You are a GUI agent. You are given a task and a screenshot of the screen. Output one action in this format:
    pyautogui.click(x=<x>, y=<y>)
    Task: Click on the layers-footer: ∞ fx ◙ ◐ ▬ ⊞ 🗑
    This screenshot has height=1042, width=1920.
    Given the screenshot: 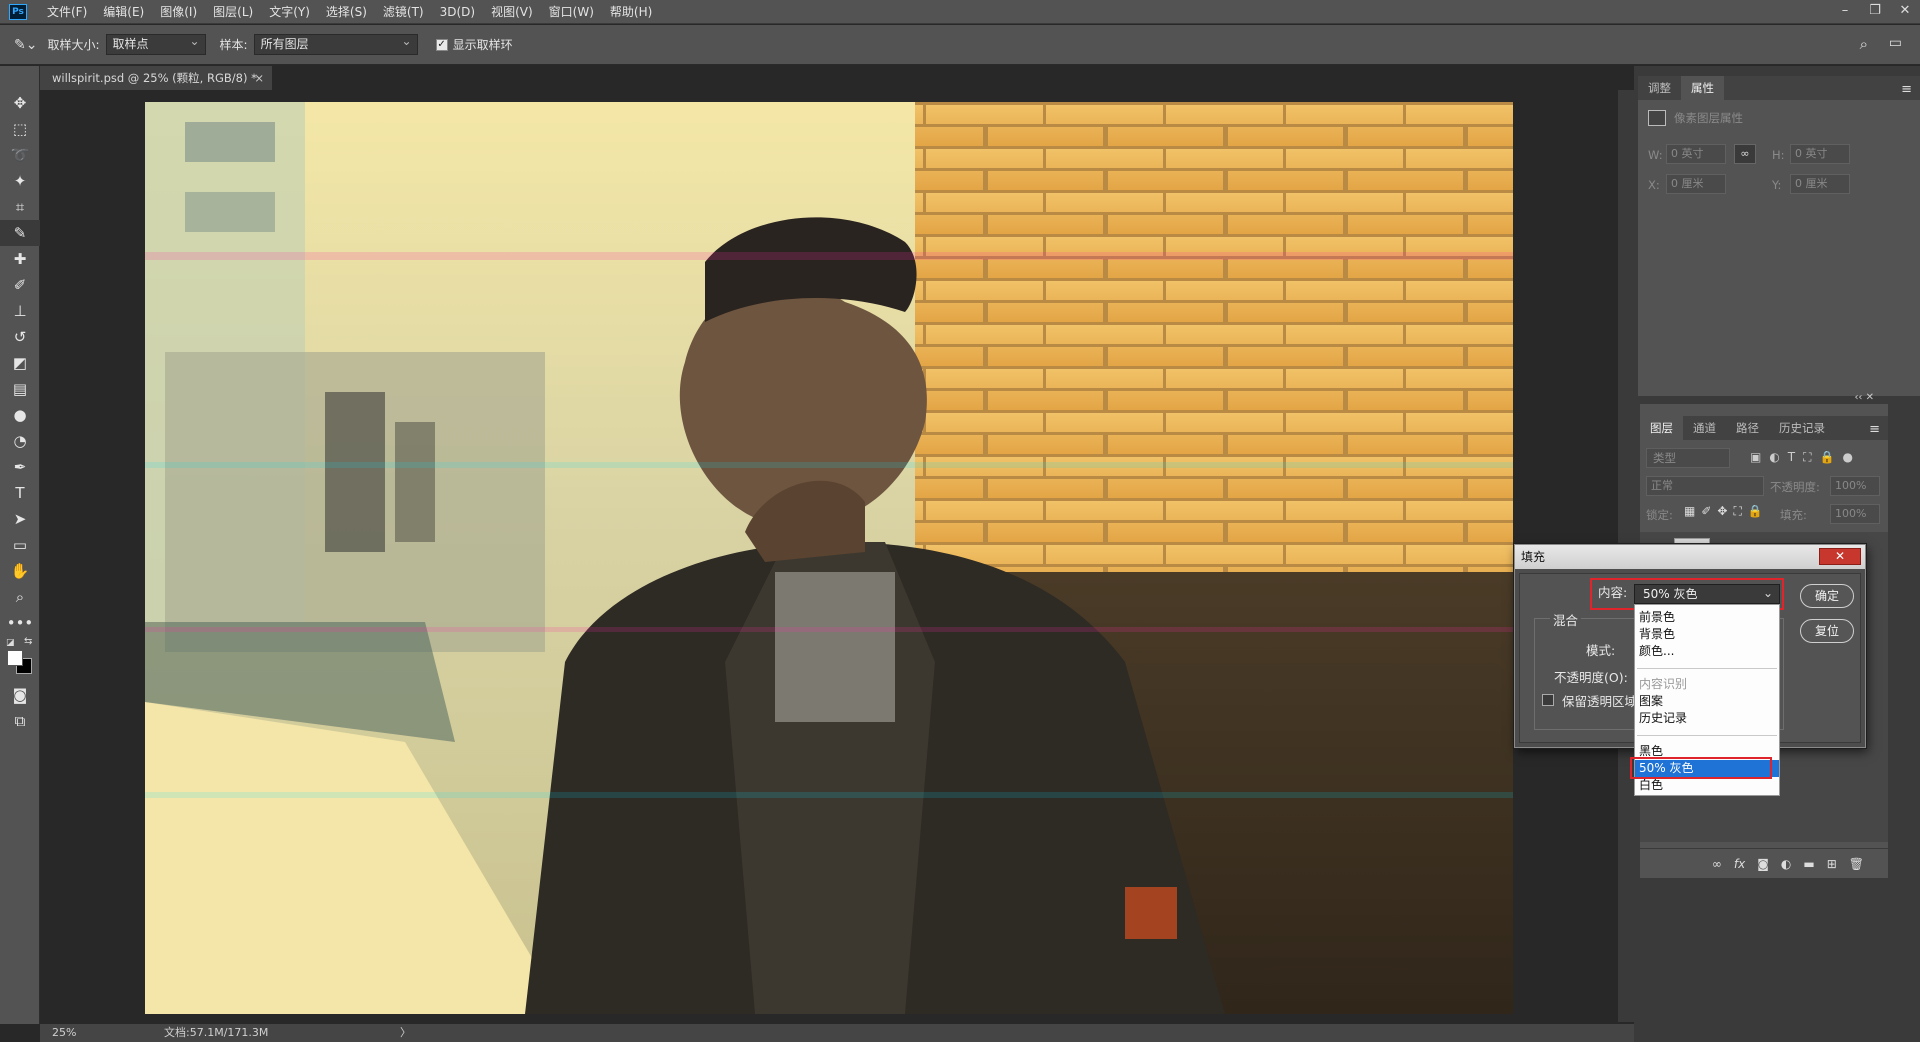 What is the action you would take?
    pyautogui.click(x=1764, y=863)
    